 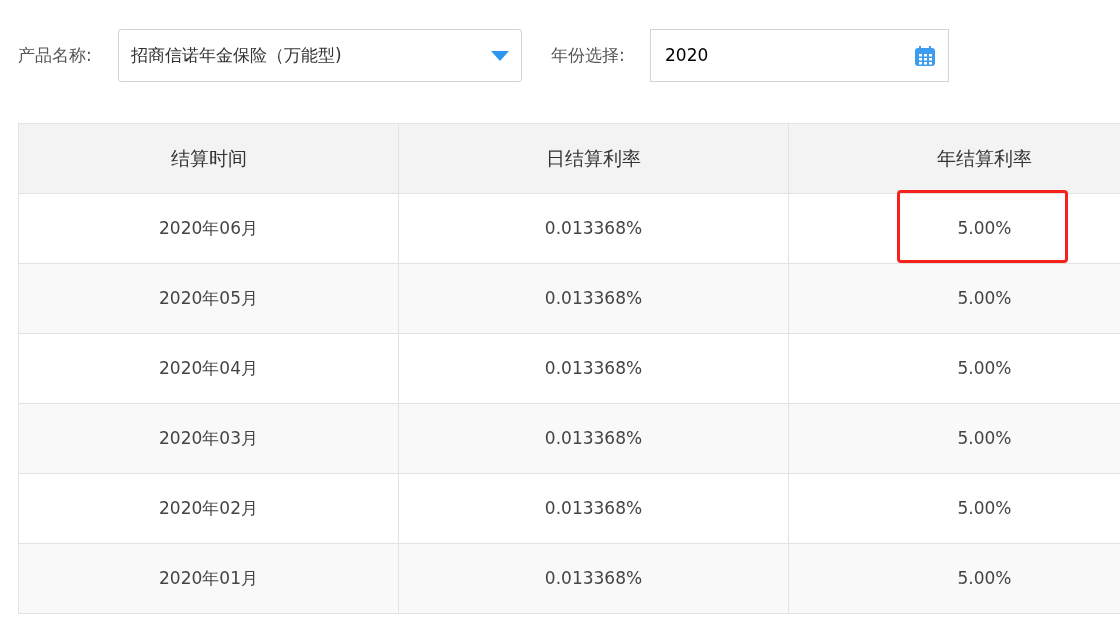 I want to click on table-cell-text: 2020年06月, so click(x=208, y=228).